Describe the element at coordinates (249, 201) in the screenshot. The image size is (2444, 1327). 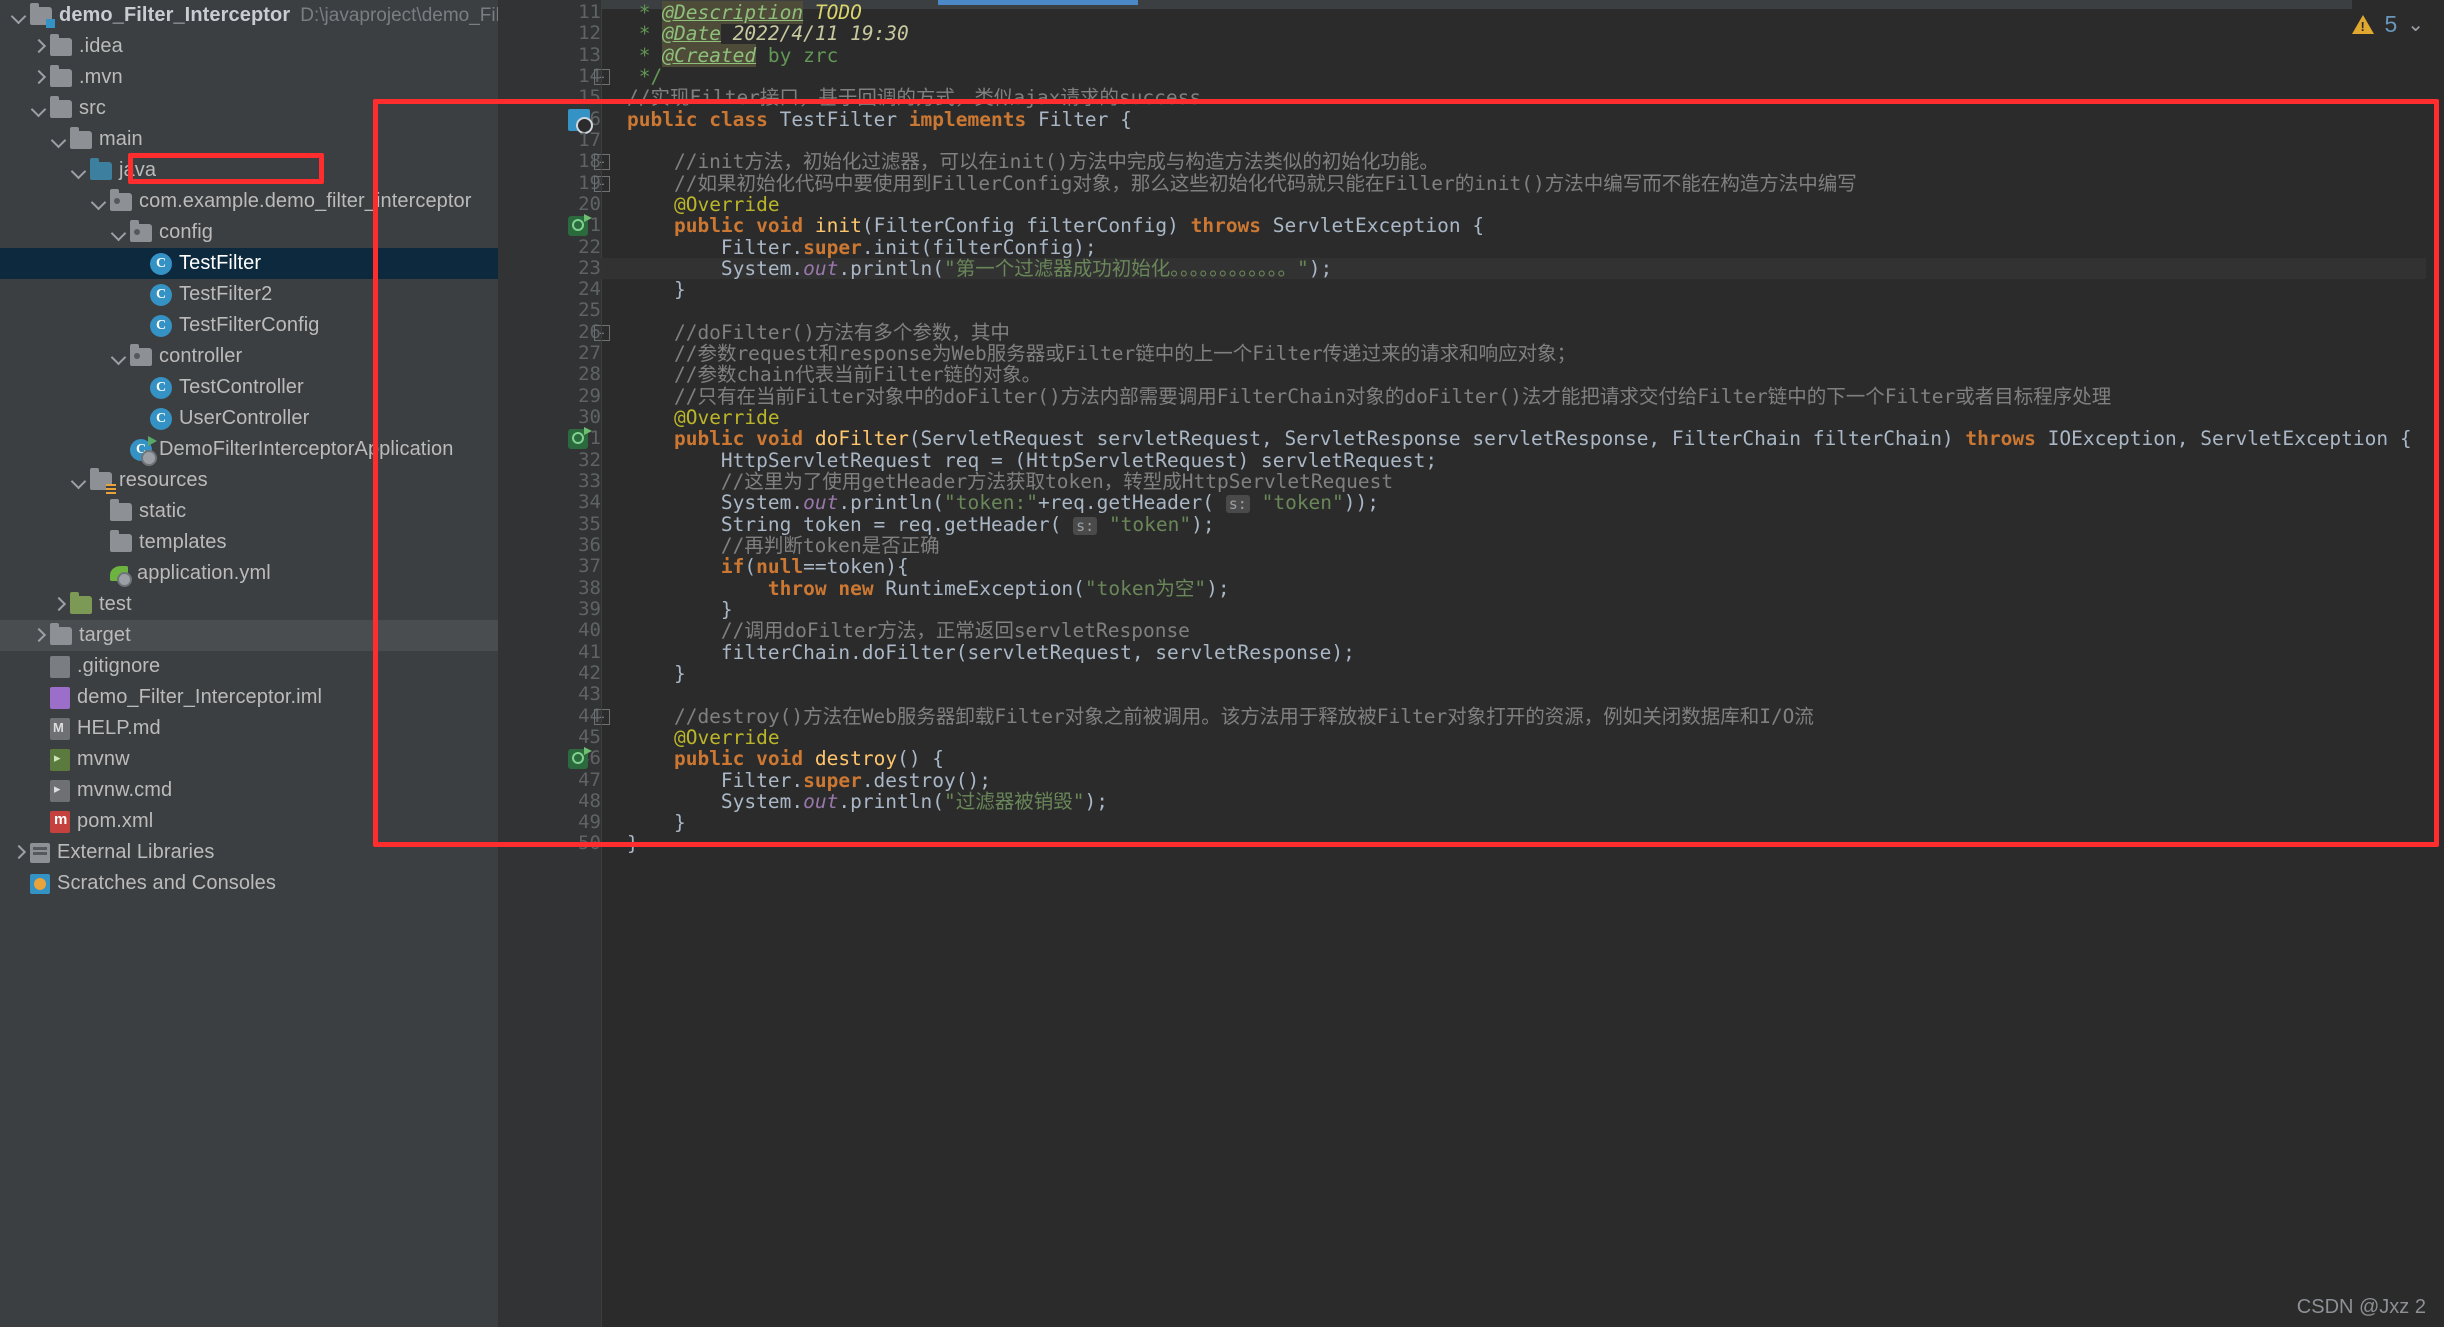
I see `tree-item-com-example-demo-filter-interceptor: com.example.demo_filter_interceptor` at that location.